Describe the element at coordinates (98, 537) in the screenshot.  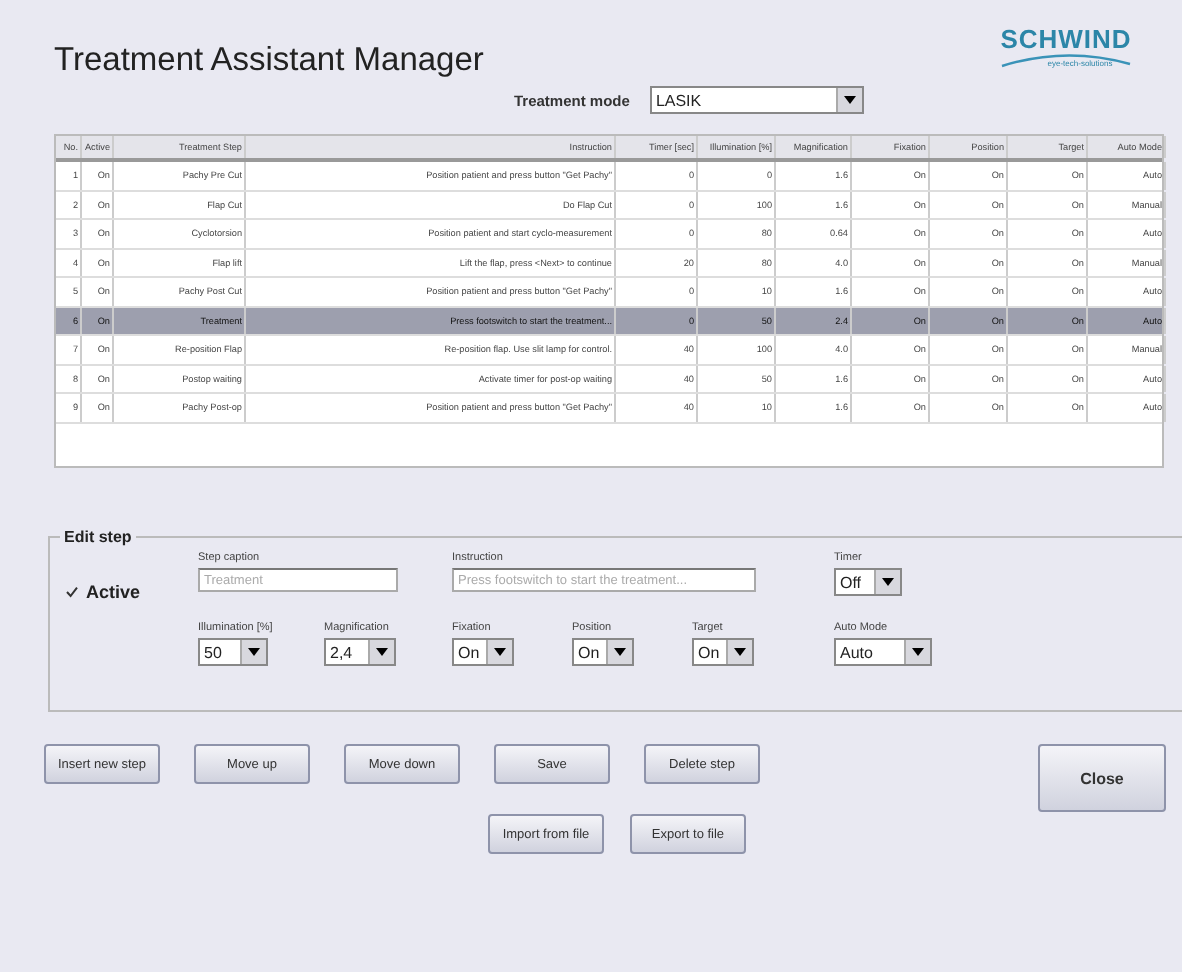
I see `group-title: Edit step` at that location.